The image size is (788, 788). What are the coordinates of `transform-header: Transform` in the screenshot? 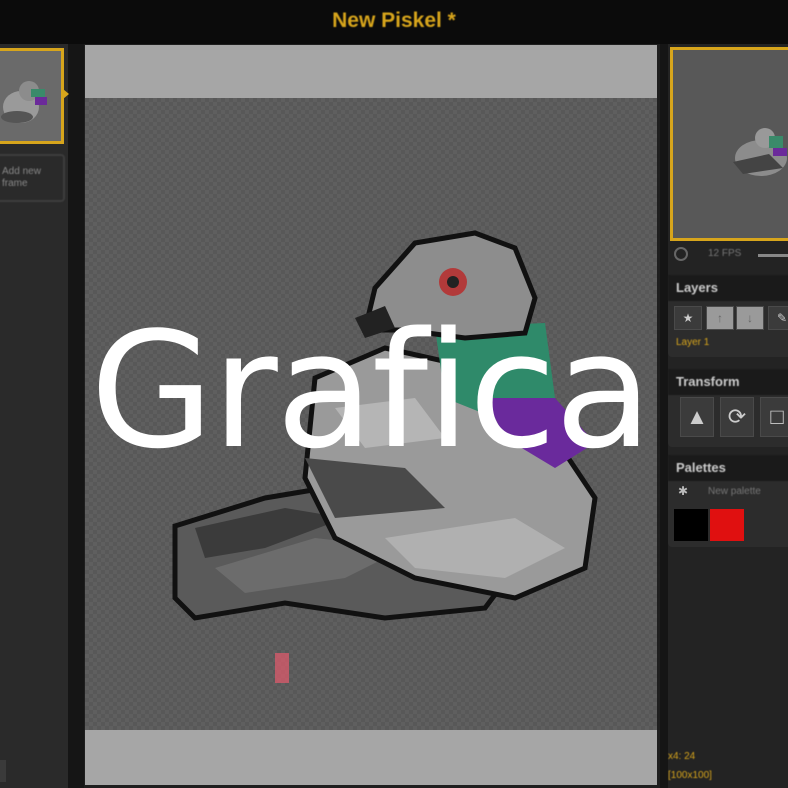 It's located at (728, 382).